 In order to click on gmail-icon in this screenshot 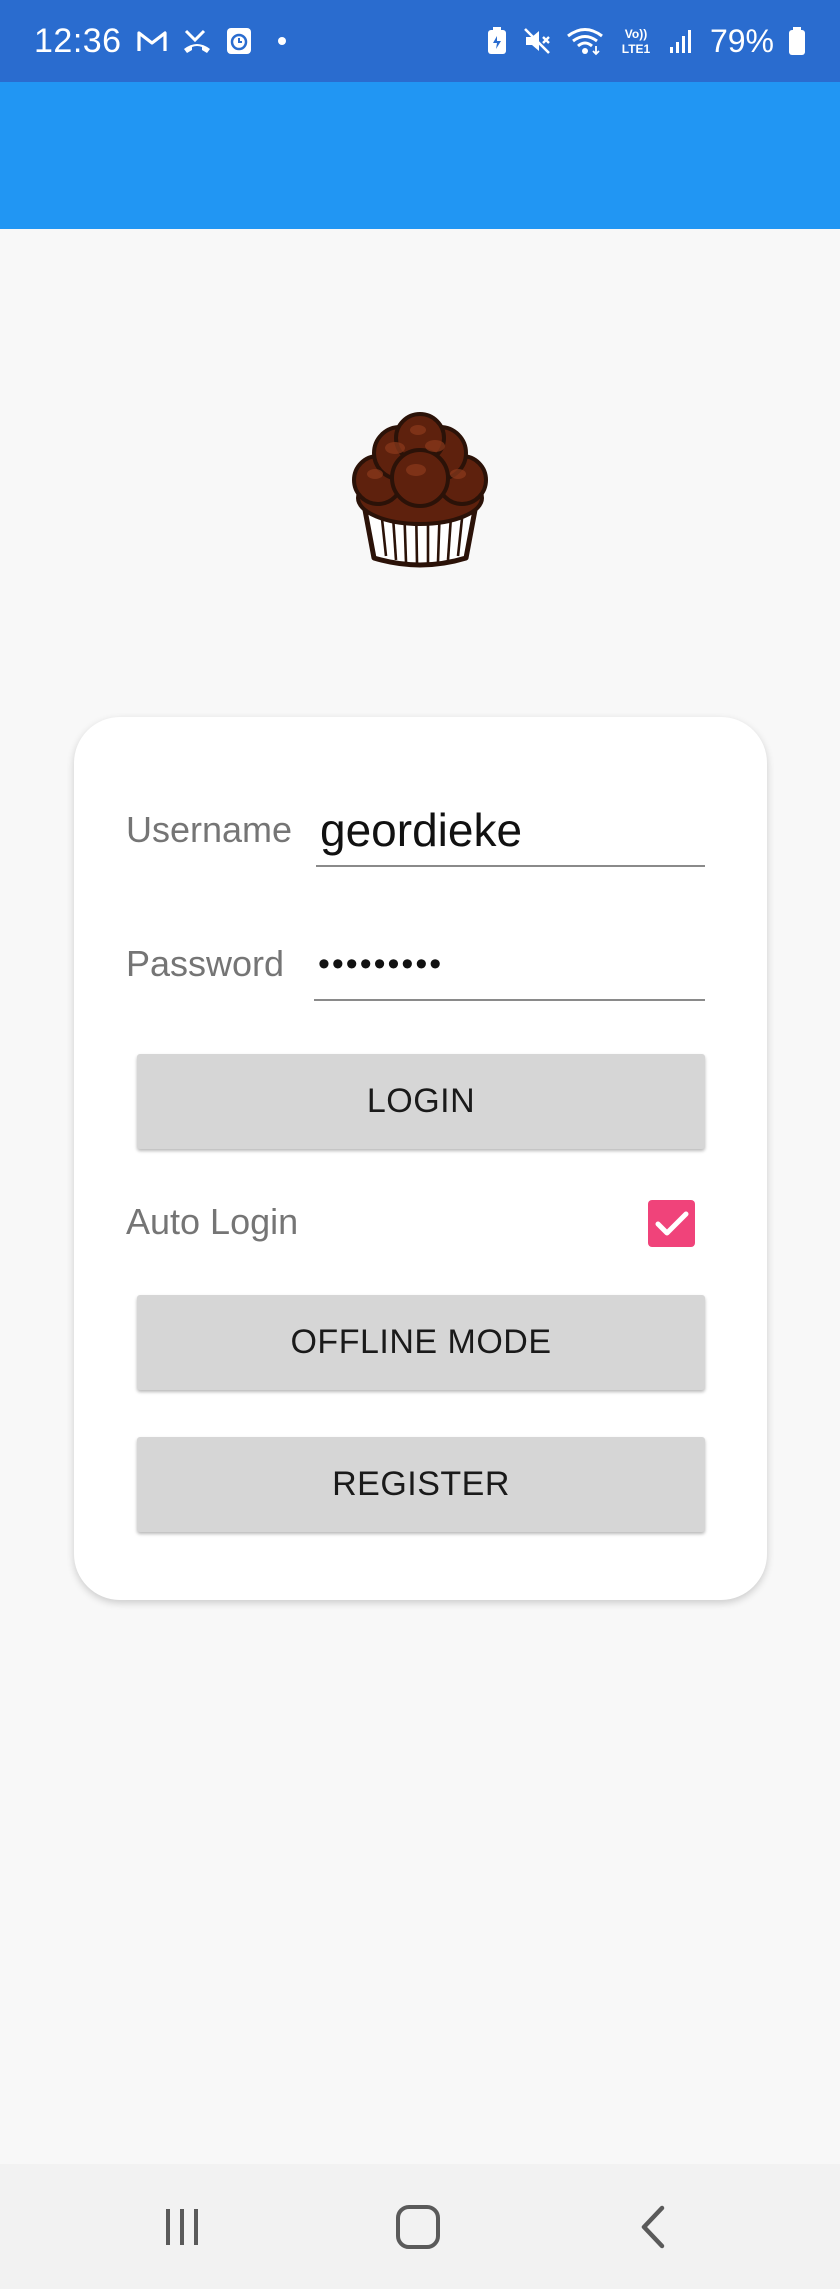, I will do `click(152, 41)`.